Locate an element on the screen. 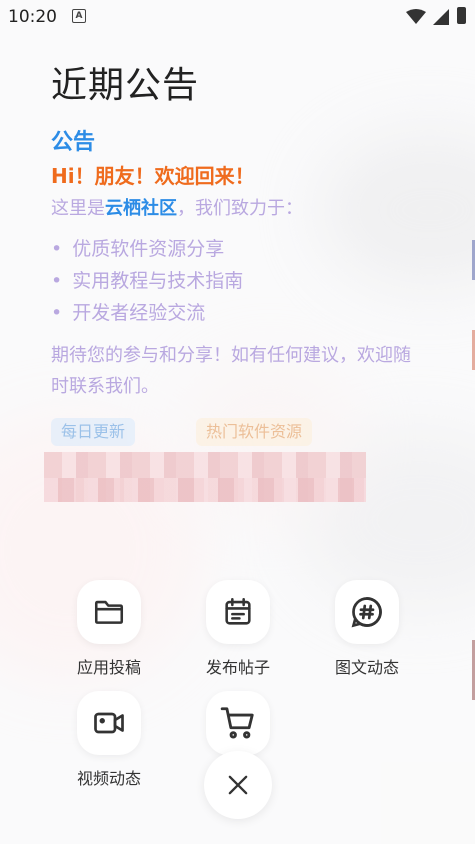  action-publish-post: 发布帖子 is located at coordinates (238, 629).